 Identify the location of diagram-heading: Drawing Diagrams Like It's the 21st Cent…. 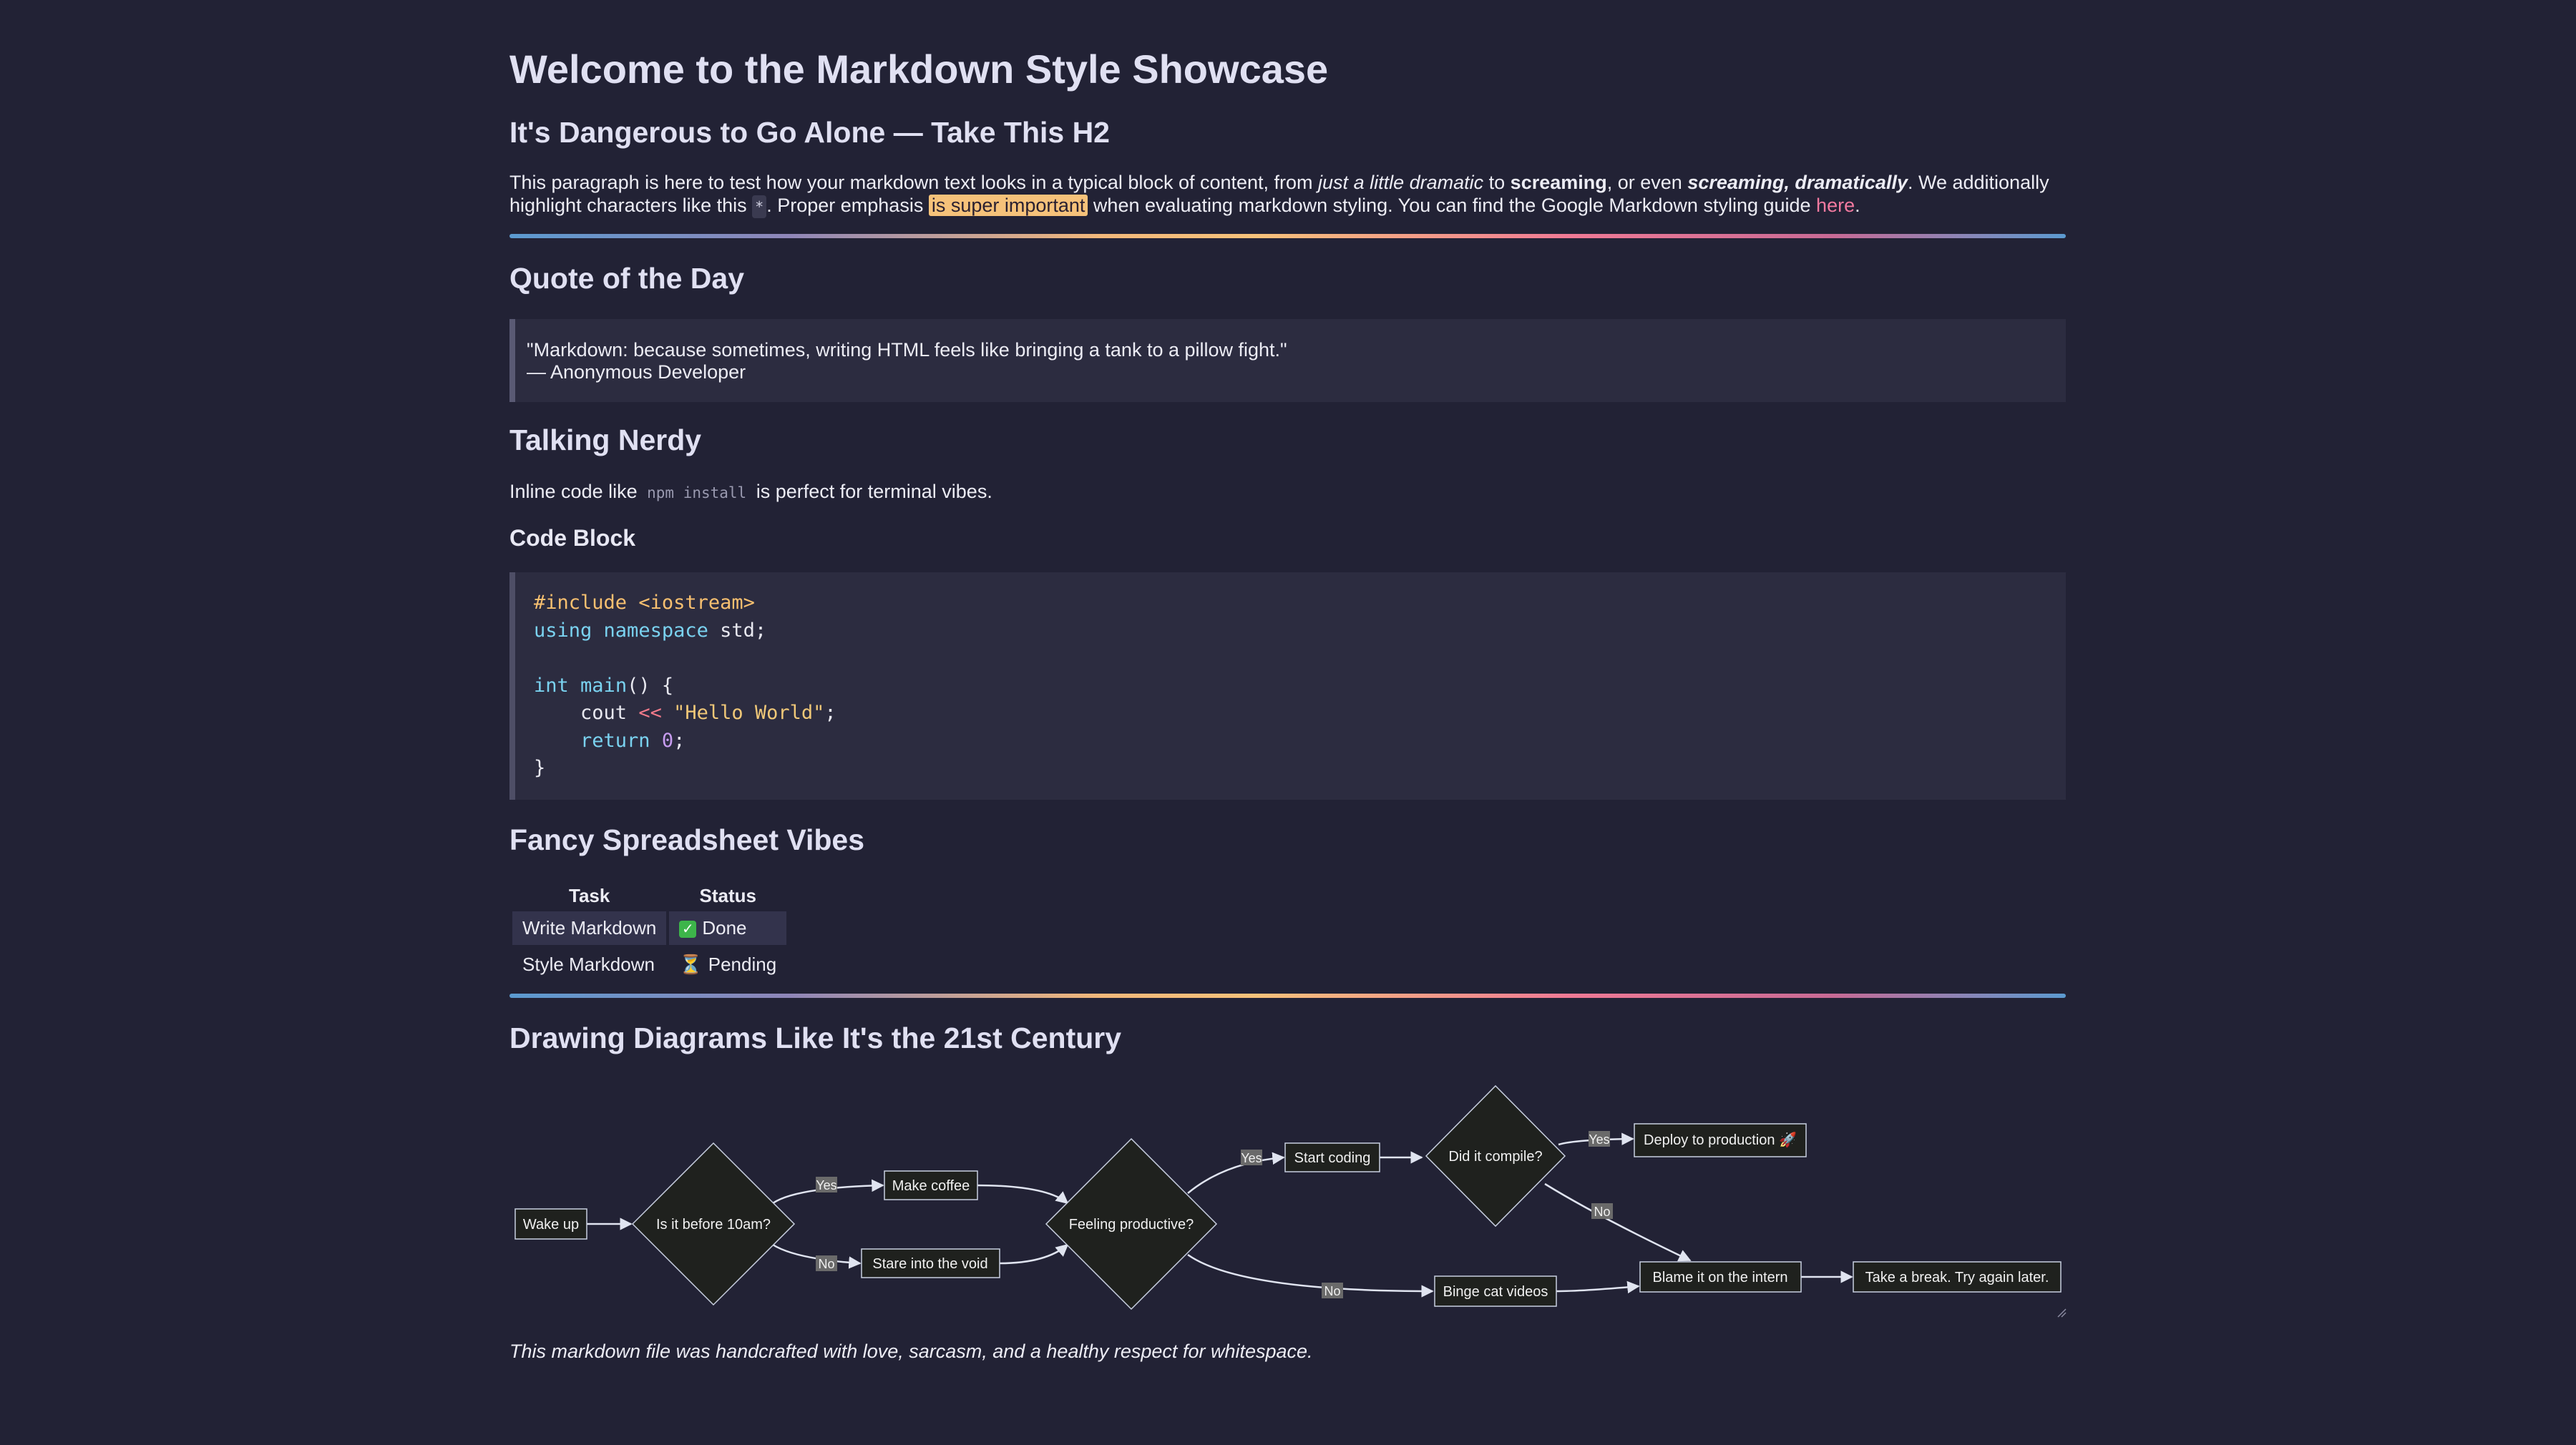
(815, 1038).